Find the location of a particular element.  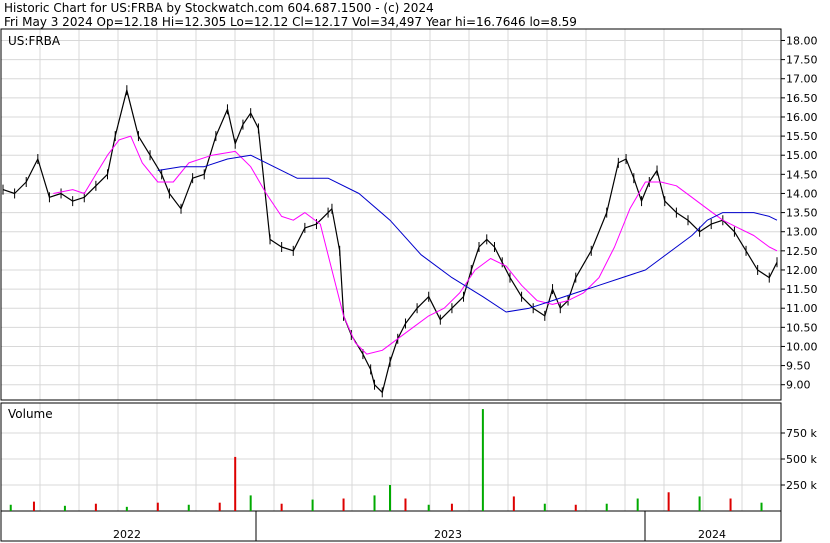

year-label: 2022 is located at coordinates (127, 534).